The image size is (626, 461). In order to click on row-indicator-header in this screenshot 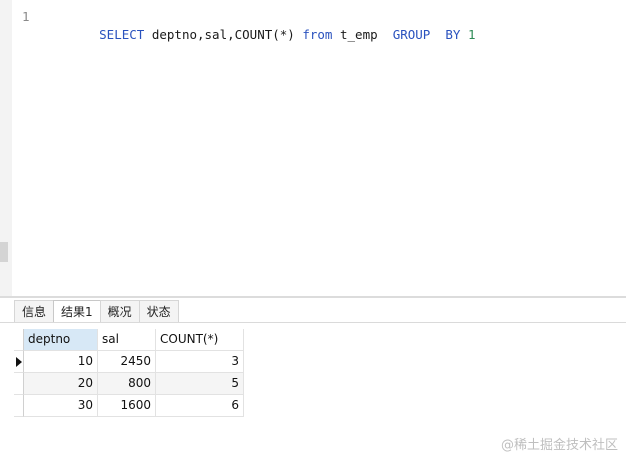, I will do `click(19, 340)`.